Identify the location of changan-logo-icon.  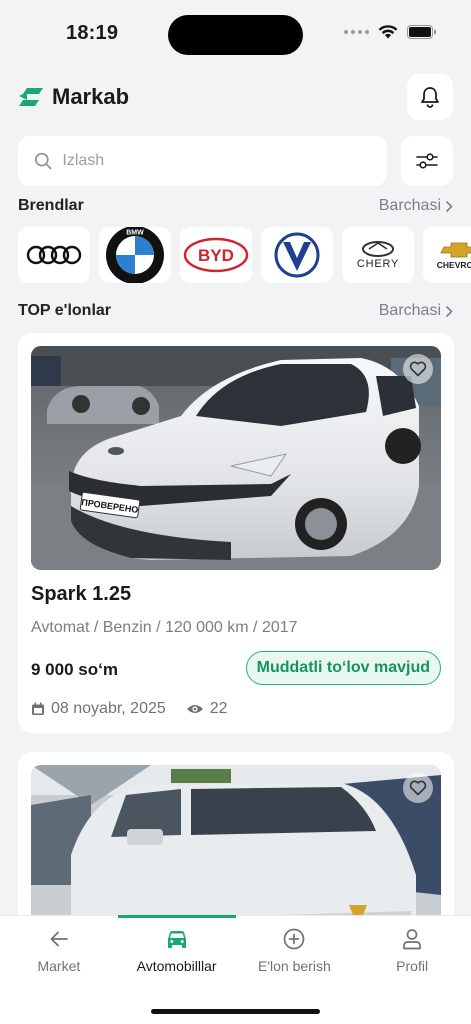
(297, 255).